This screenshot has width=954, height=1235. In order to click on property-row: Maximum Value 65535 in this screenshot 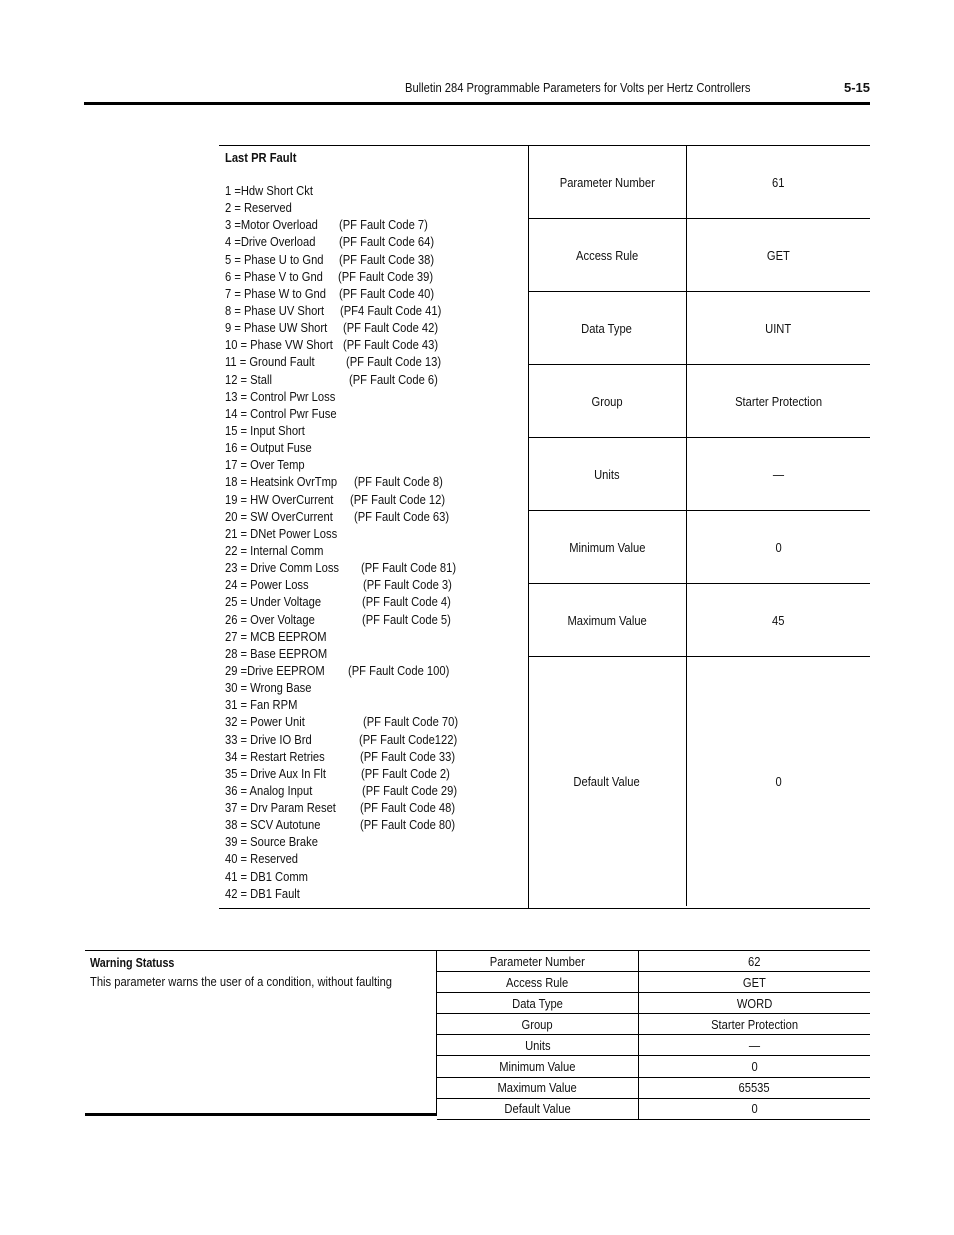, I will do `click(653, 1088)`.